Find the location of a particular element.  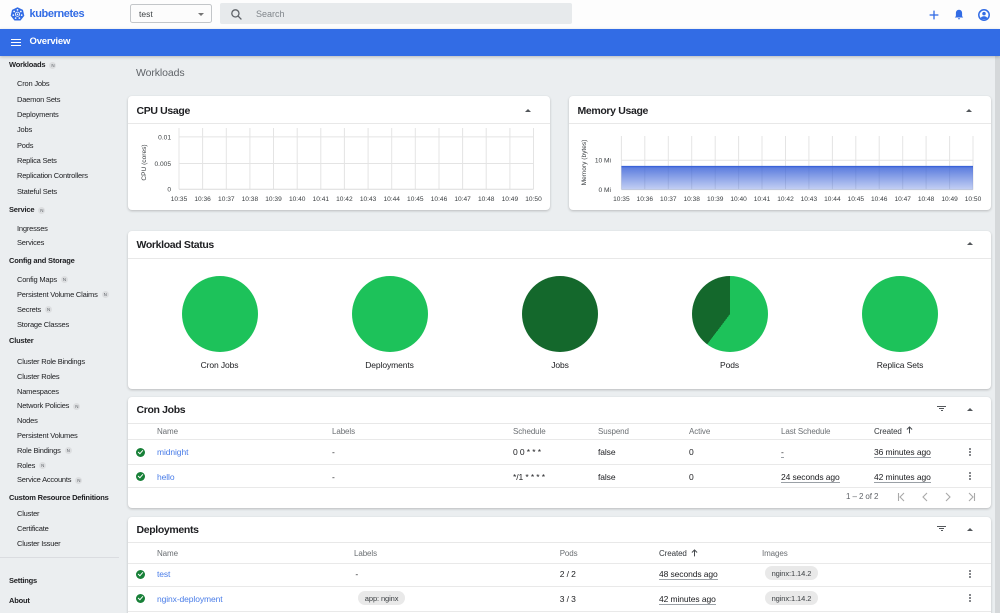

svg-text: 10 Mi is located at coordinates (603, 161).